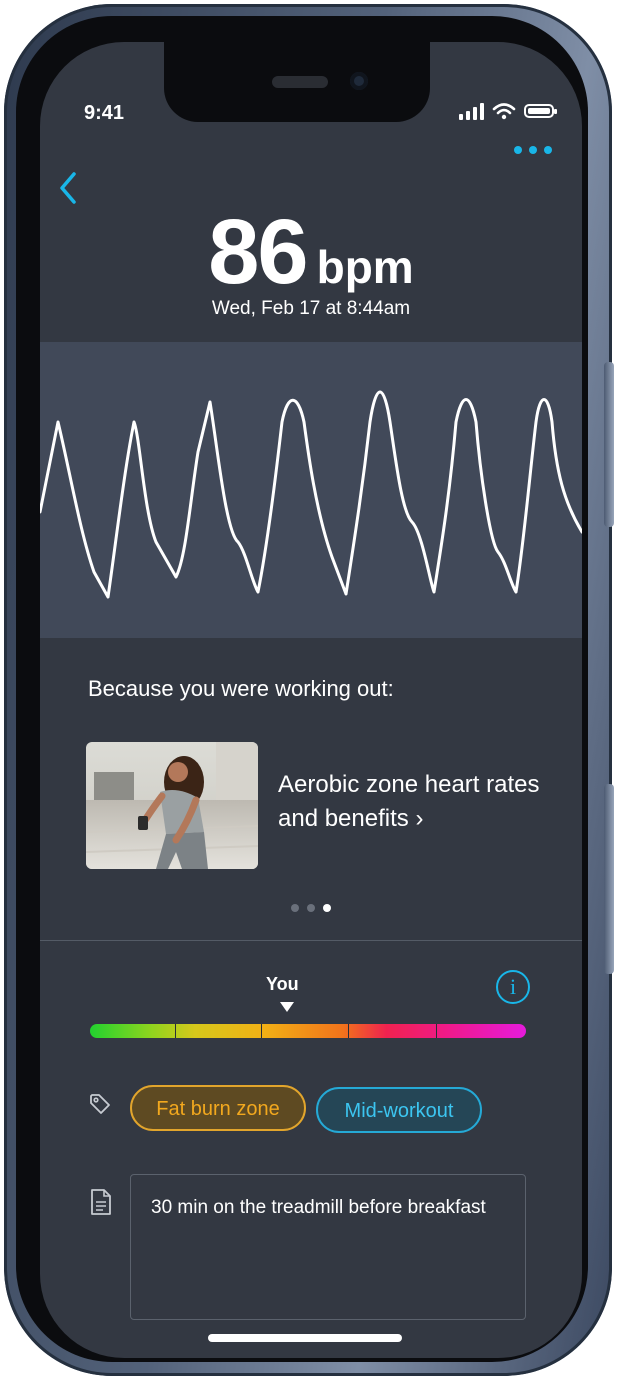 The image size is (619, 1381). What do you see at coordinates (308, 1031) in the screenshot?
I see `heart-rate-zone-bar` at bounding box center [308, 1031].